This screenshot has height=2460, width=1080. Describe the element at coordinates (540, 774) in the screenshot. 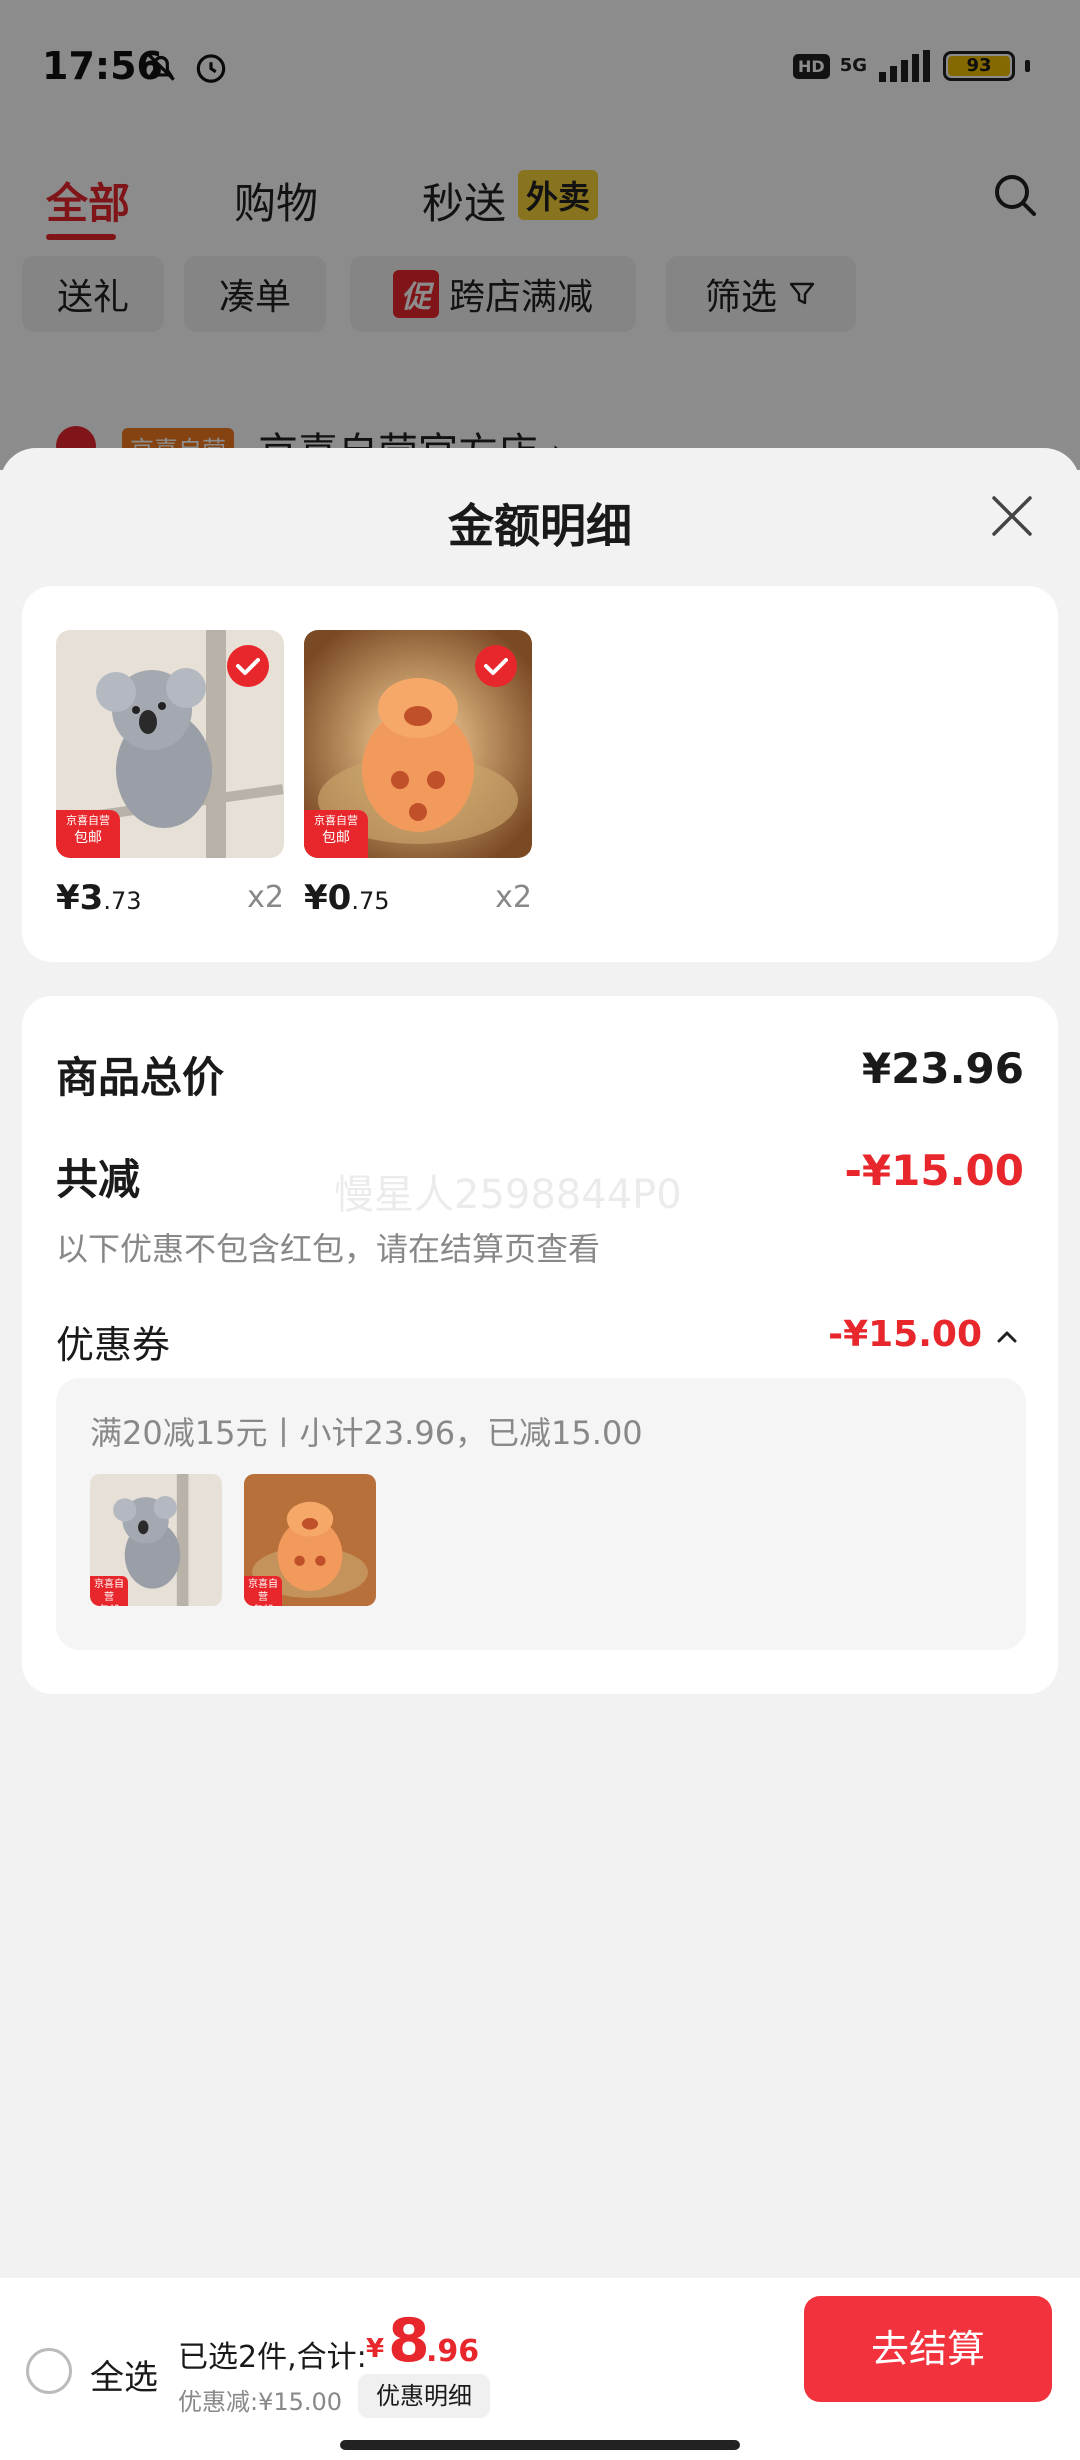

I see `selected-items-card: 京喜自营 包邮 ¥3.73 x2 京喜自营 包邮 ¥0.75 x2` at that location.